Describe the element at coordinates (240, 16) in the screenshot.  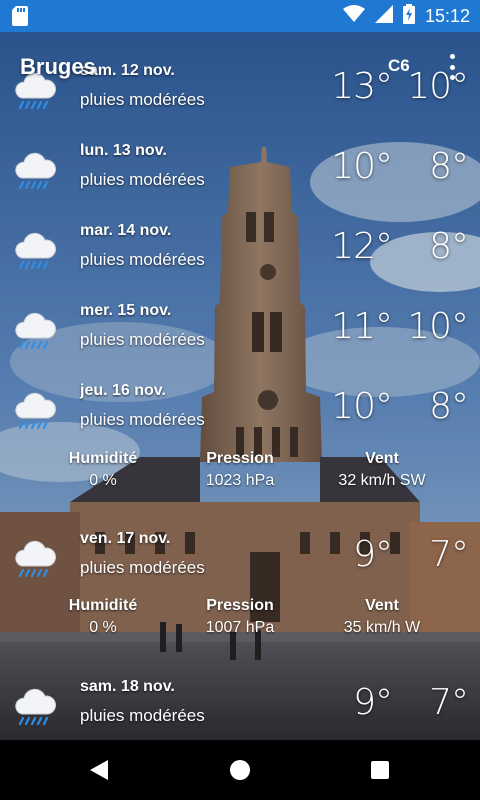
I see `status-bar: 15:12` at that location.